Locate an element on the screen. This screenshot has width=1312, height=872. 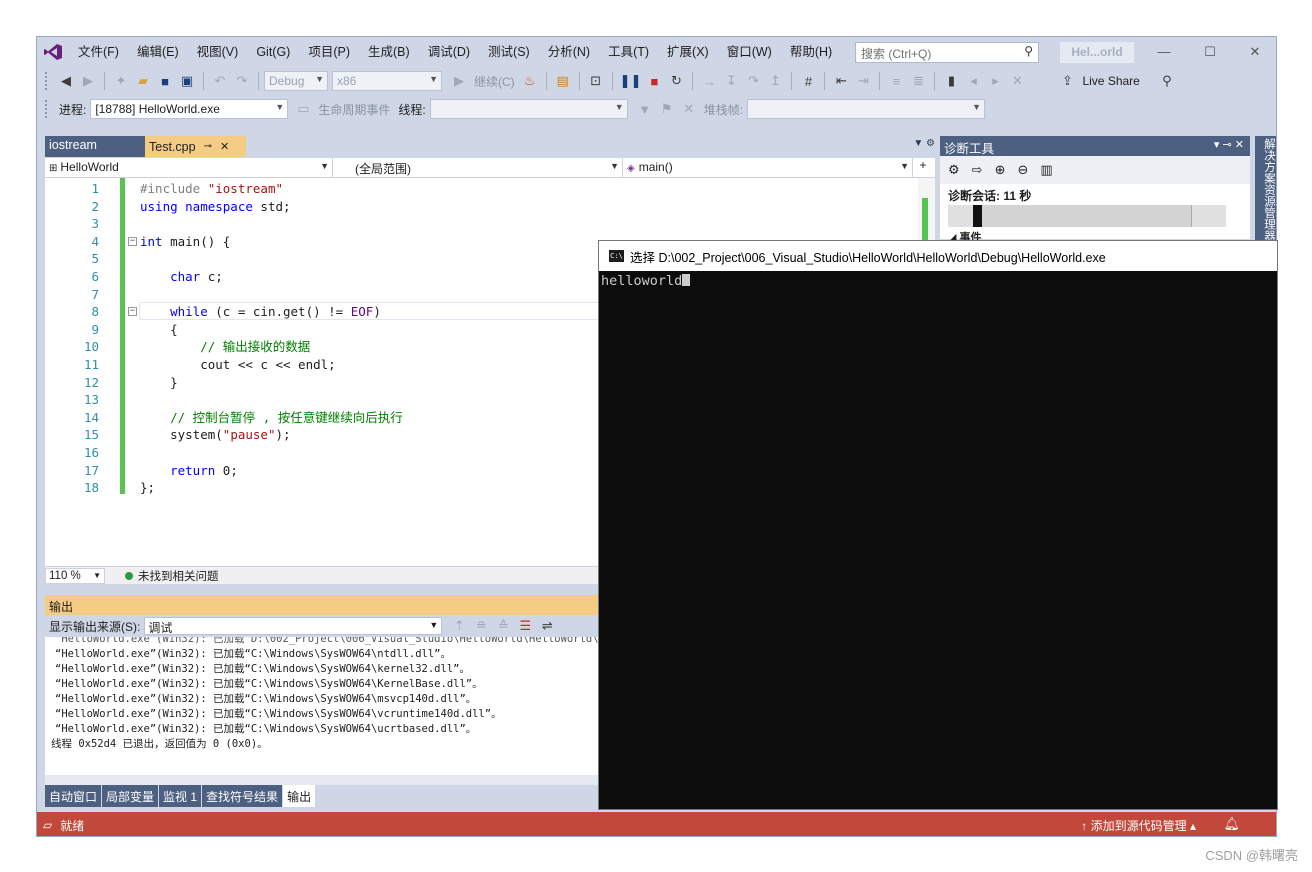
diagnostic-timeline is located at coordinates (1087, 216).